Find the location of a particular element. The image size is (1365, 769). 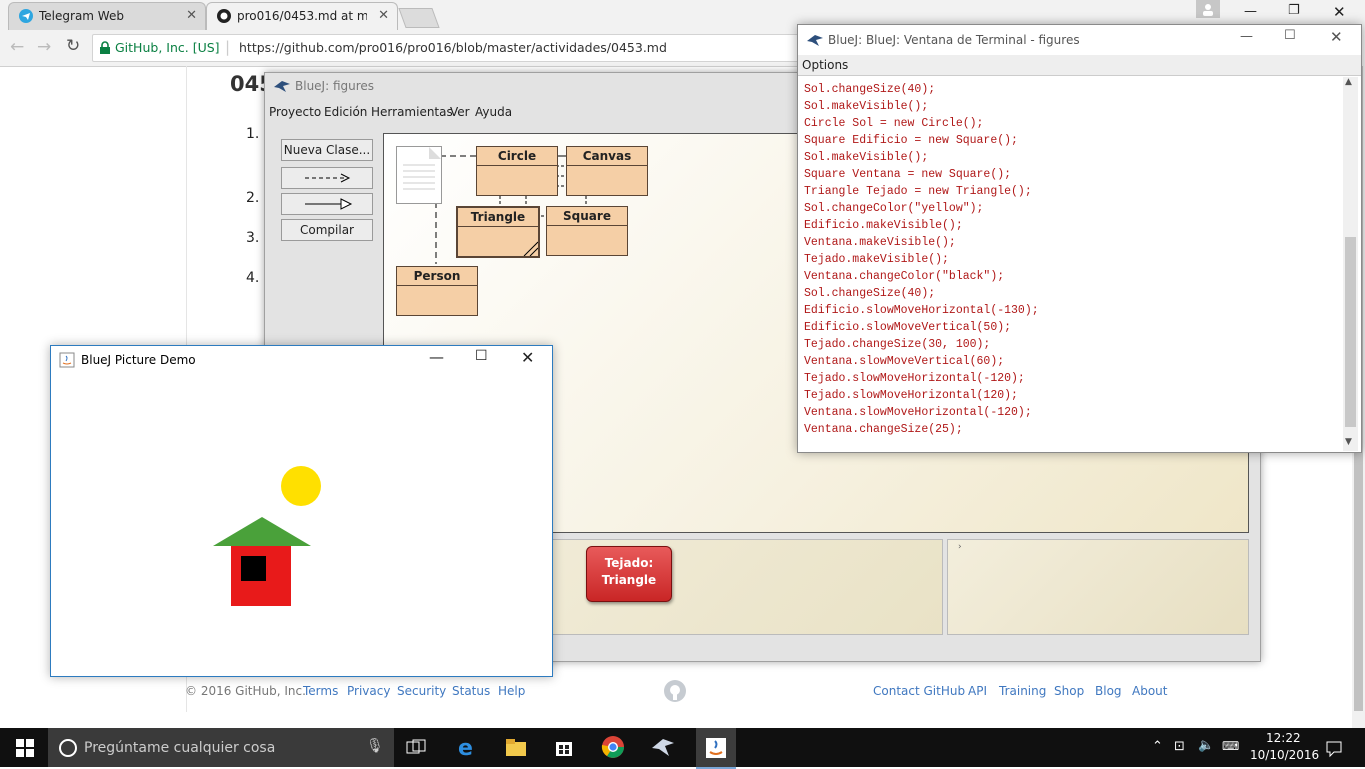

footer-link-contact: Contact GitHub is located at coordinates (919, 691).